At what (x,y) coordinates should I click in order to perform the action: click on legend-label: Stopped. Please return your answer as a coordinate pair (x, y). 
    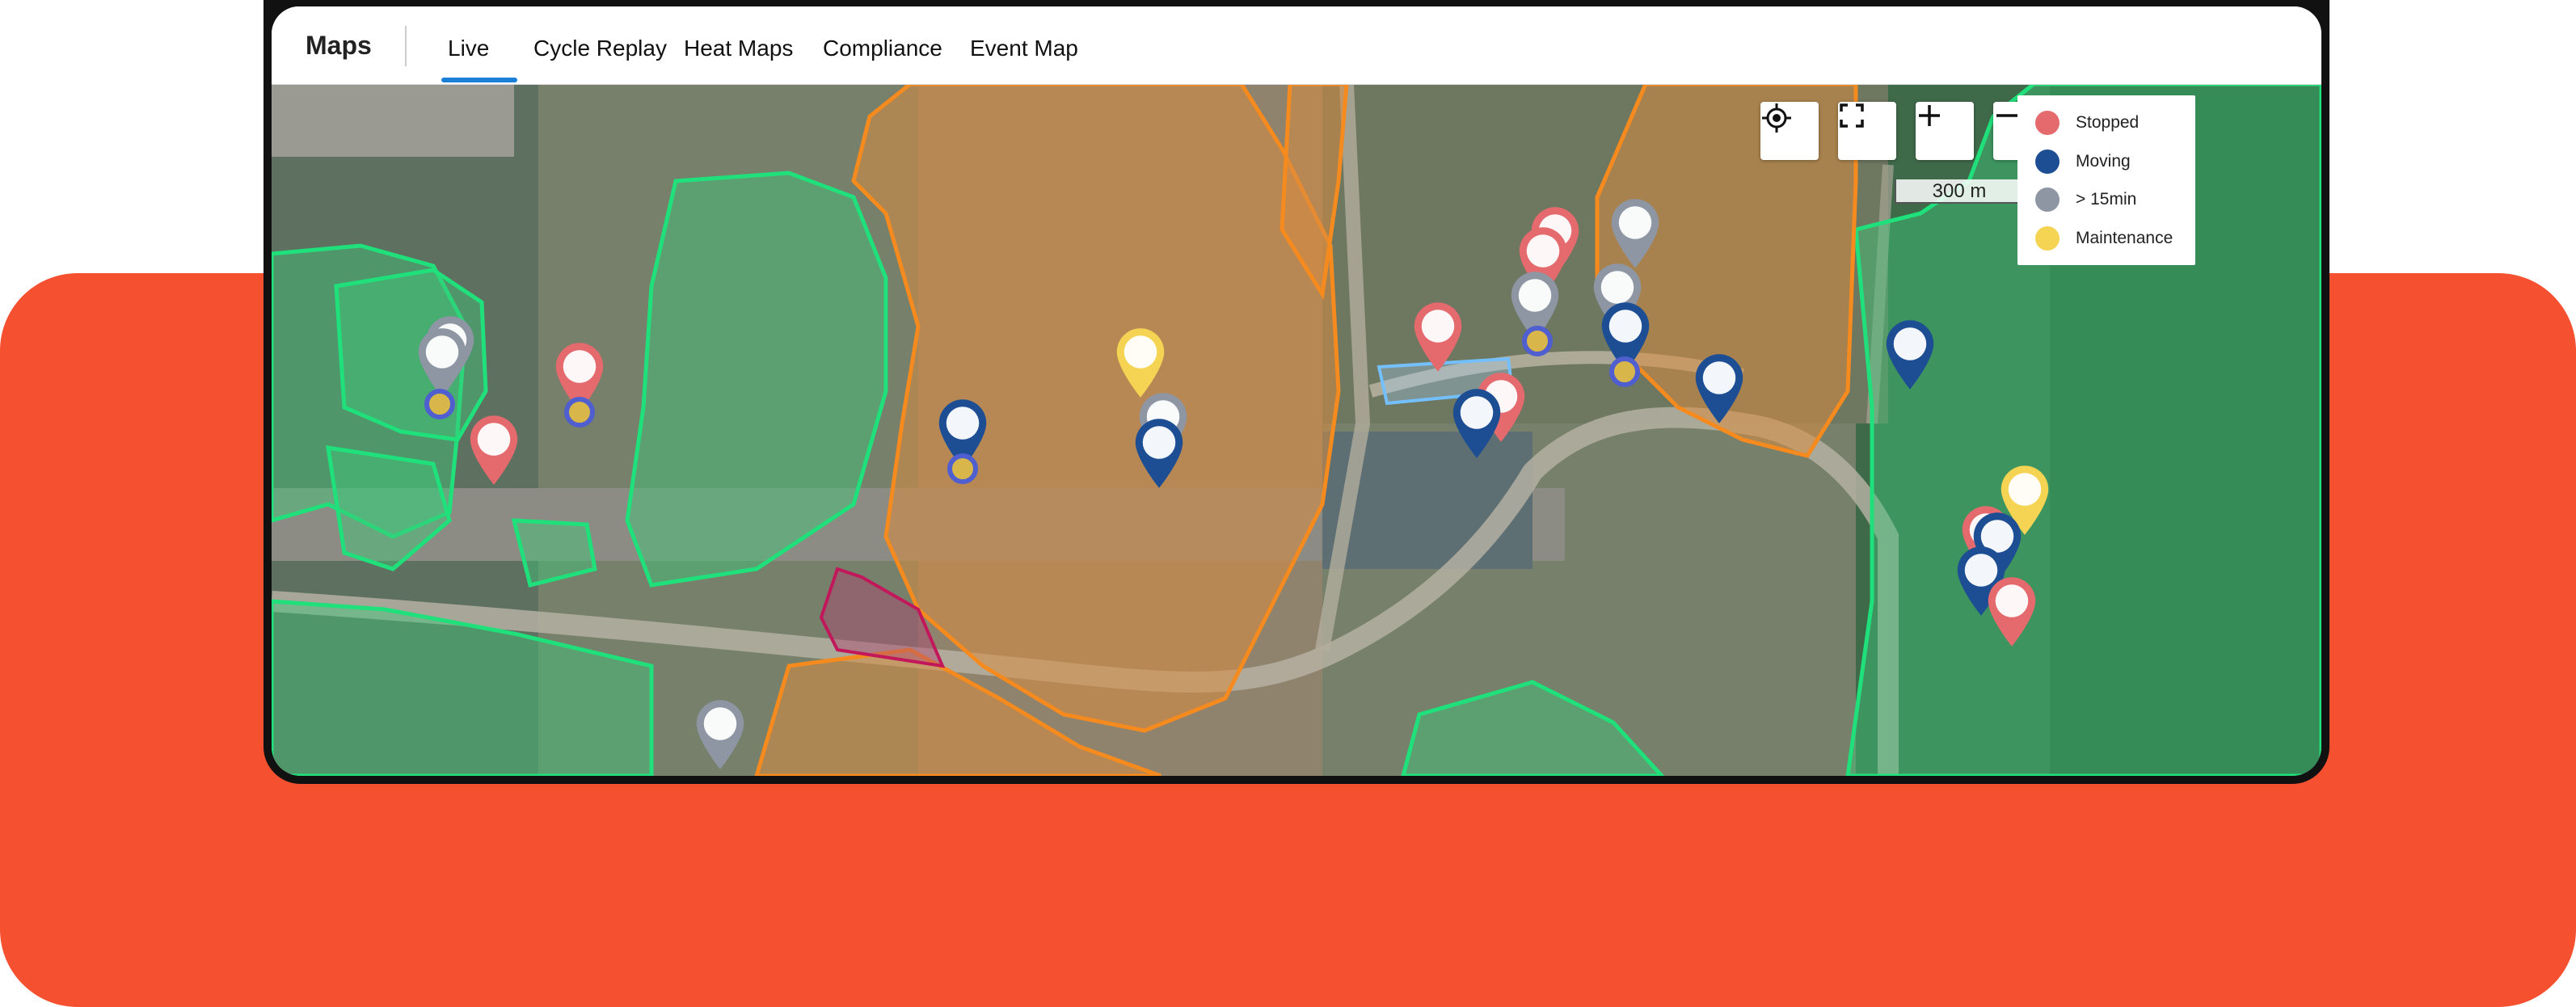
    Looking at the image, I should click on (2108, 122).